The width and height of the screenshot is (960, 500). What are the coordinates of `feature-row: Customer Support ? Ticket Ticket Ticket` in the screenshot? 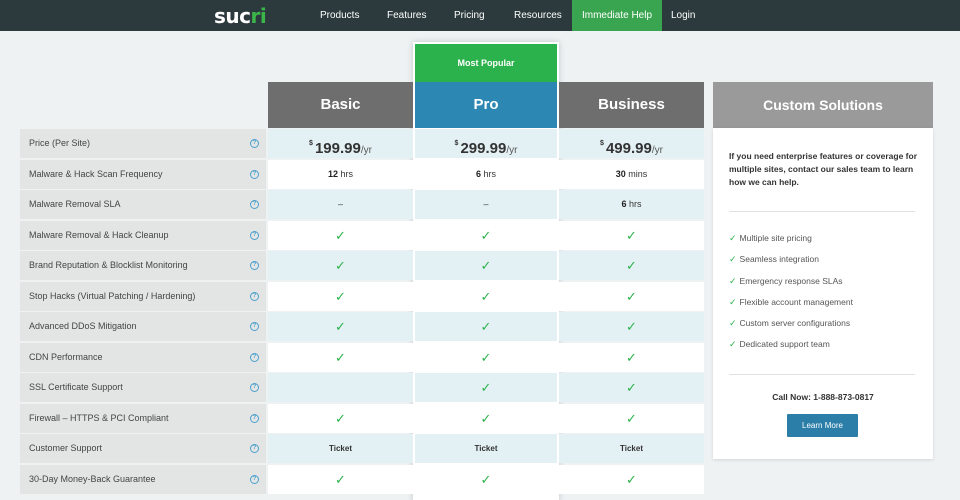 It's located at (362, 448).